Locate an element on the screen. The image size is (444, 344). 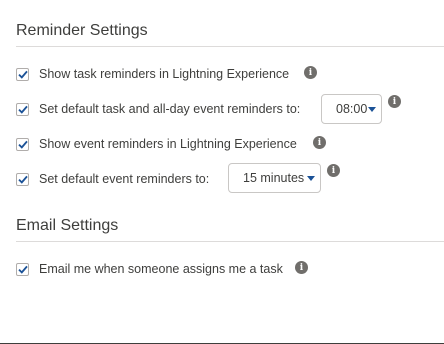
default-task-reminder-time-value: 08:00 is located at coordinates (352, 109).